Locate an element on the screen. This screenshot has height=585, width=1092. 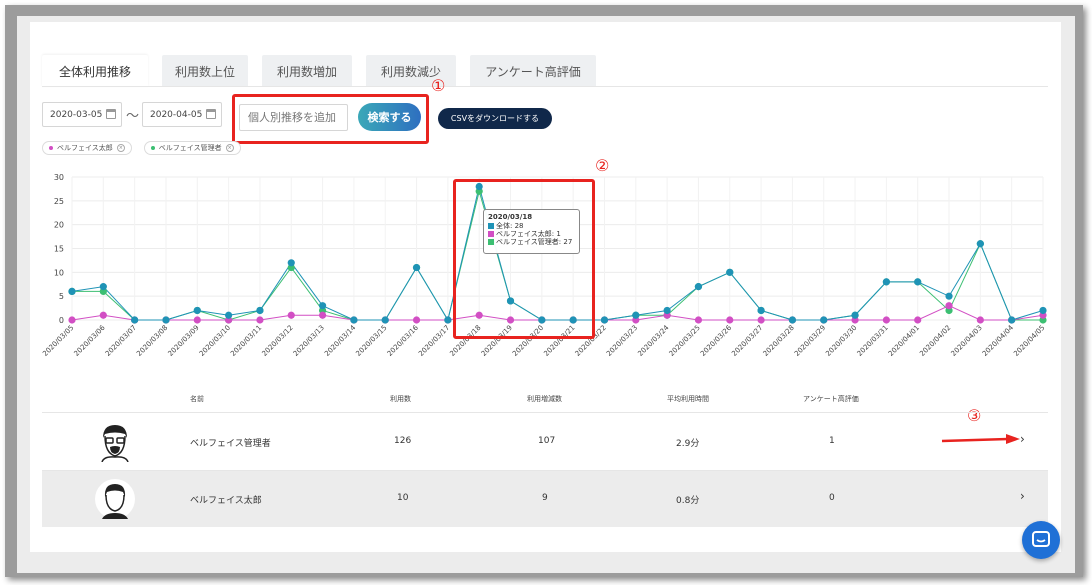
x-tick-label: 2020/03/06 is located at coordinates (90, 340).